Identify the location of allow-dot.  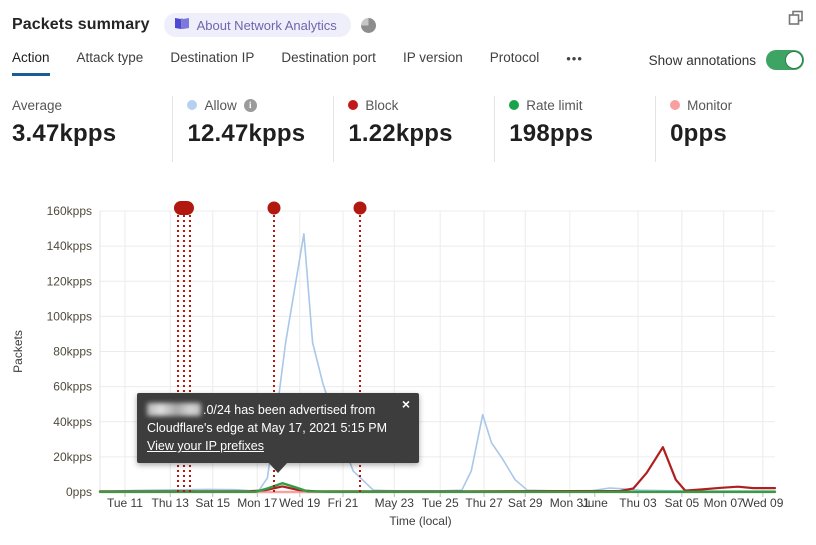
(192, 105).